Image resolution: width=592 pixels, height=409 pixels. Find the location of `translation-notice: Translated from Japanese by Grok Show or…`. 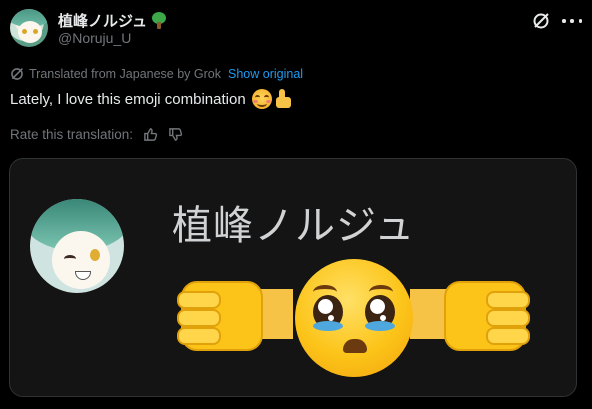

translation-notice: Translated from Japanese by Grok Show or… is located at coordinates (156, 74).